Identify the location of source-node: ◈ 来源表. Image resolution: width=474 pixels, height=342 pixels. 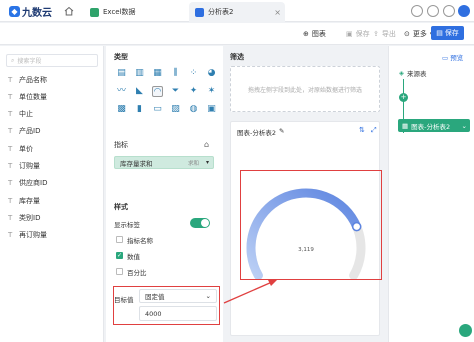
(413, 72).